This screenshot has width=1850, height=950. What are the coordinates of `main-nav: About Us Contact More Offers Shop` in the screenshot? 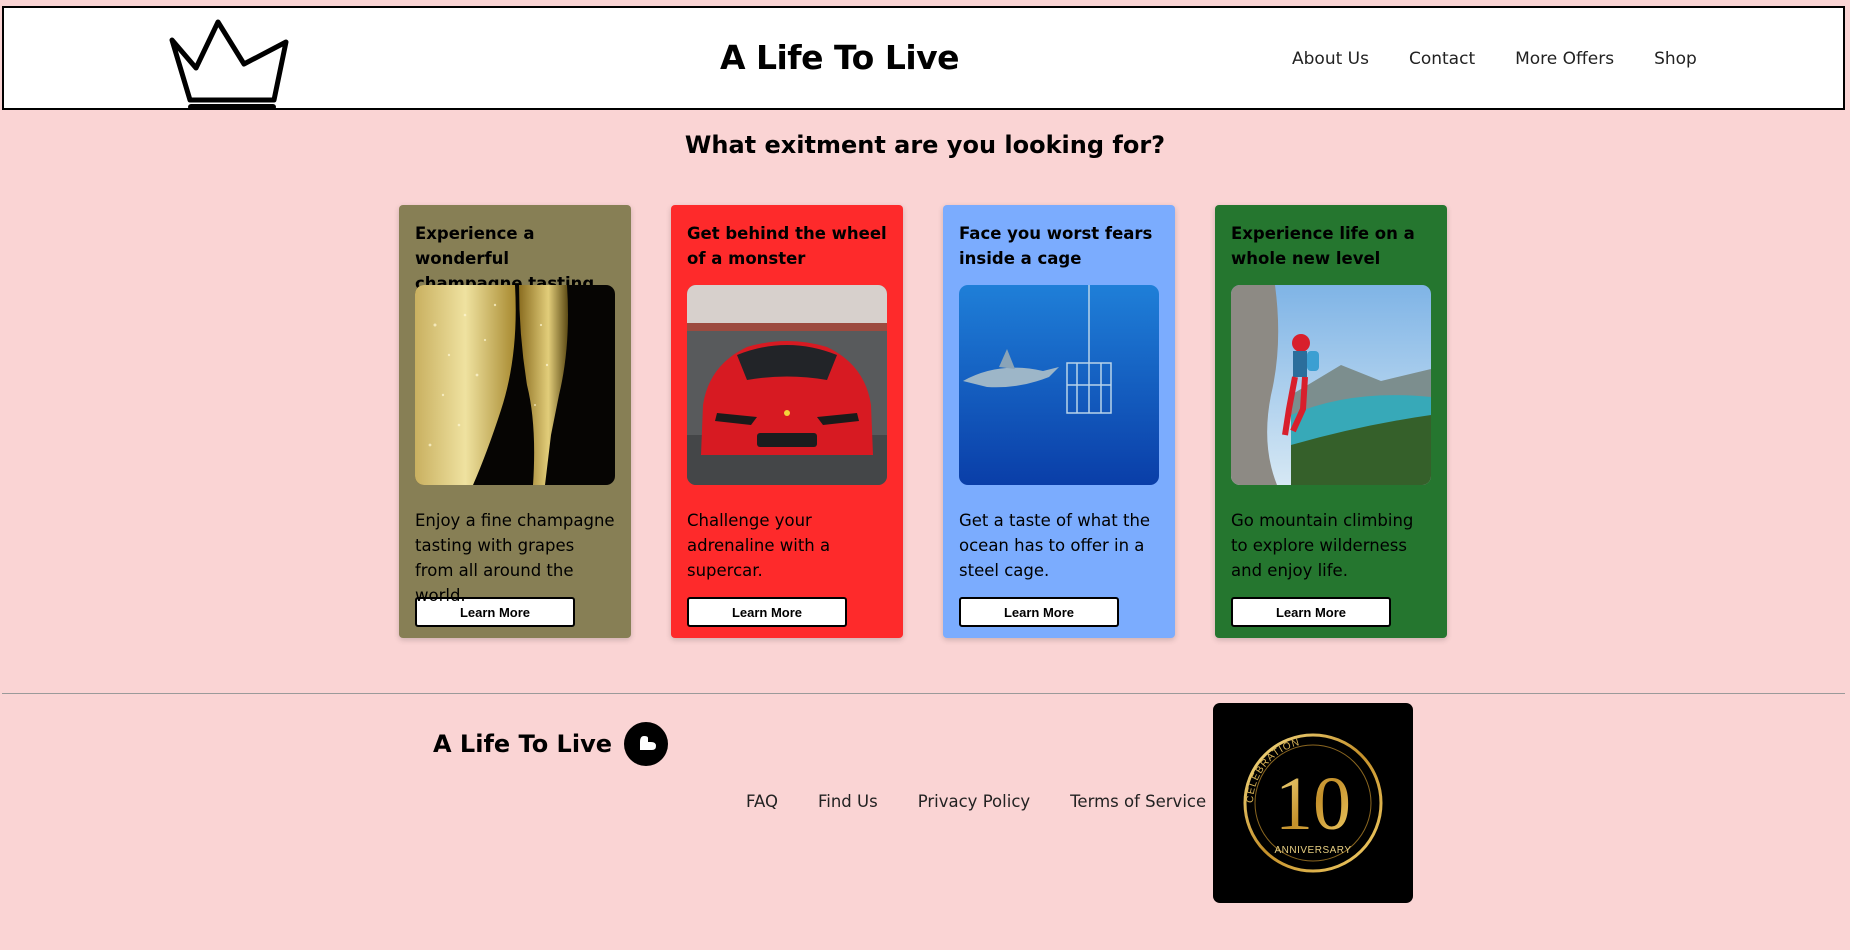 It's located at (1514, 59).